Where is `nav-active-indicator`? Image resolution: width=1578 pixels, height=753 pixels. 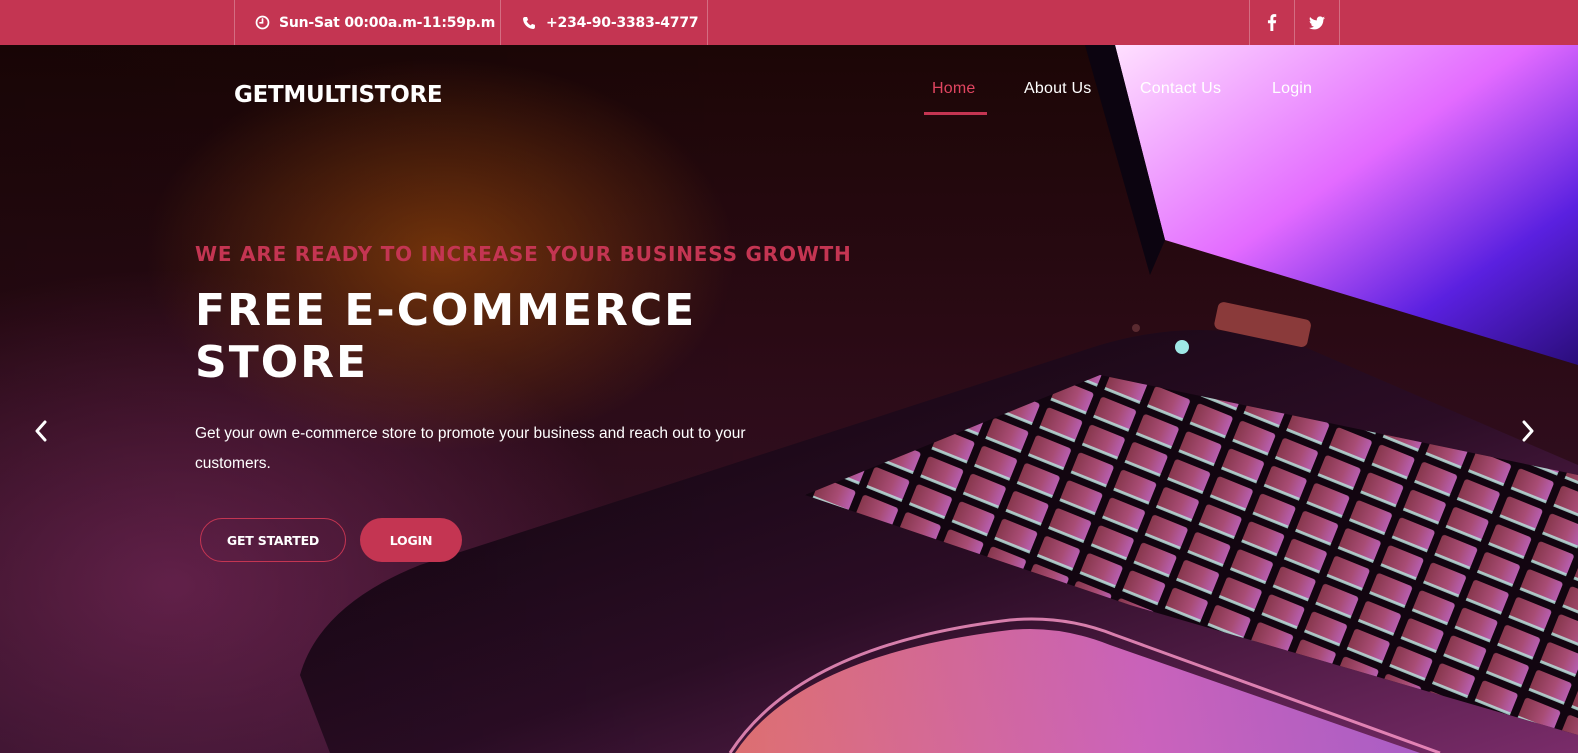 nav-active-indicator is located at coordinates (955, 113).